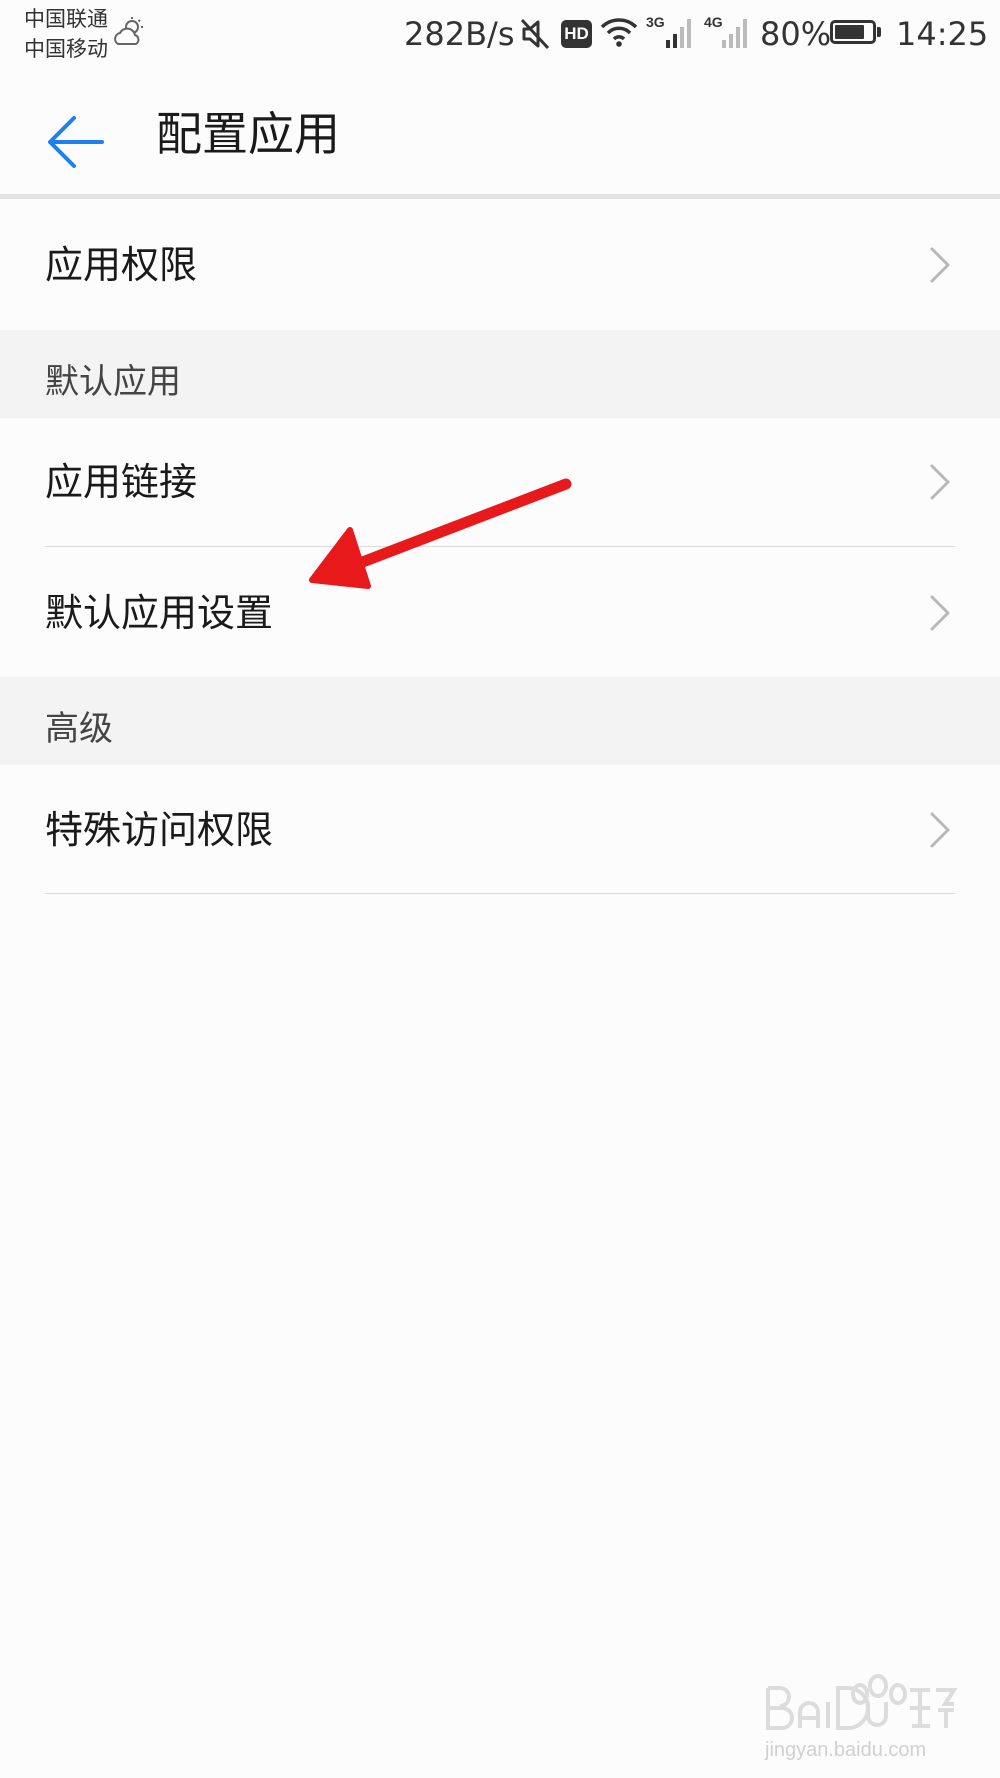 The height and width of the screenshot is (1778, 1000). I want to click on clock: 14:25, so click(942, 34).